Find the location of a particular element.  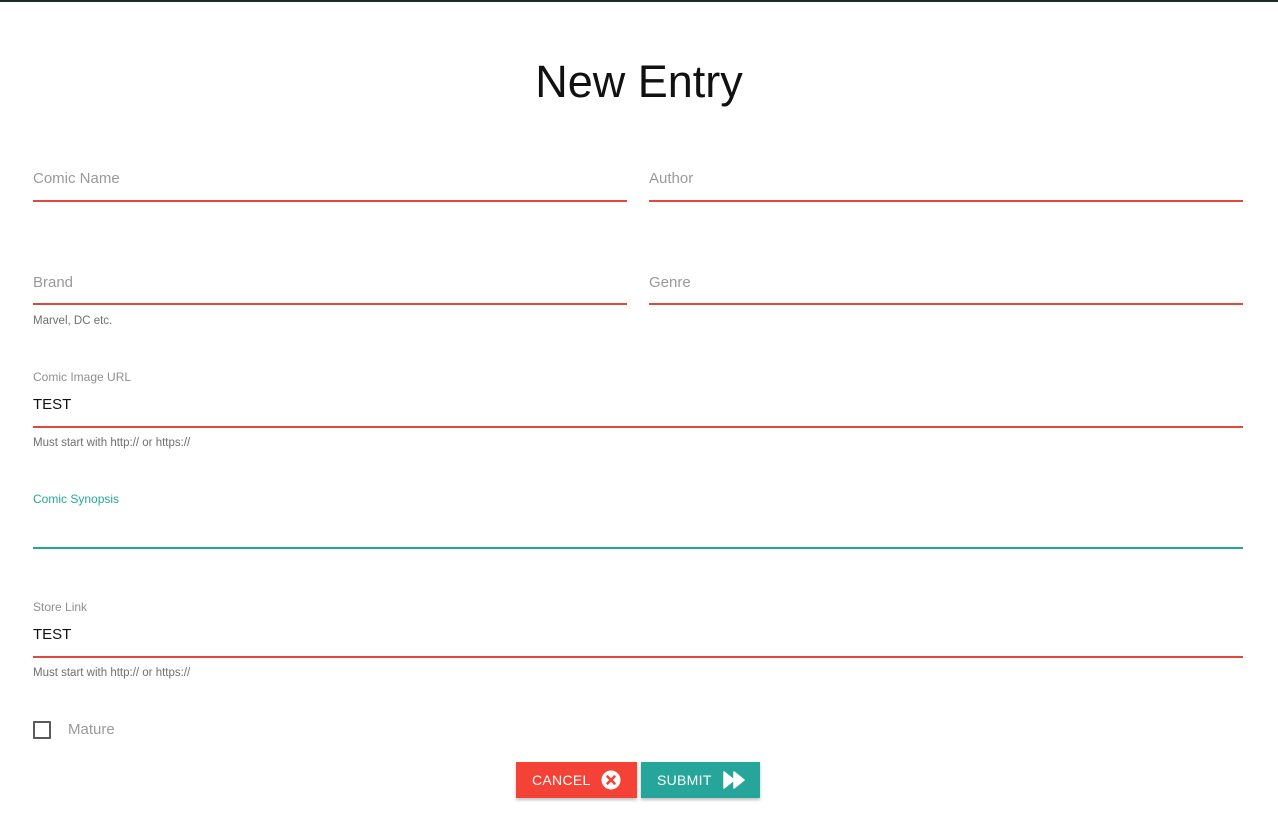

genre-underline is located at coordinates (946, 304).